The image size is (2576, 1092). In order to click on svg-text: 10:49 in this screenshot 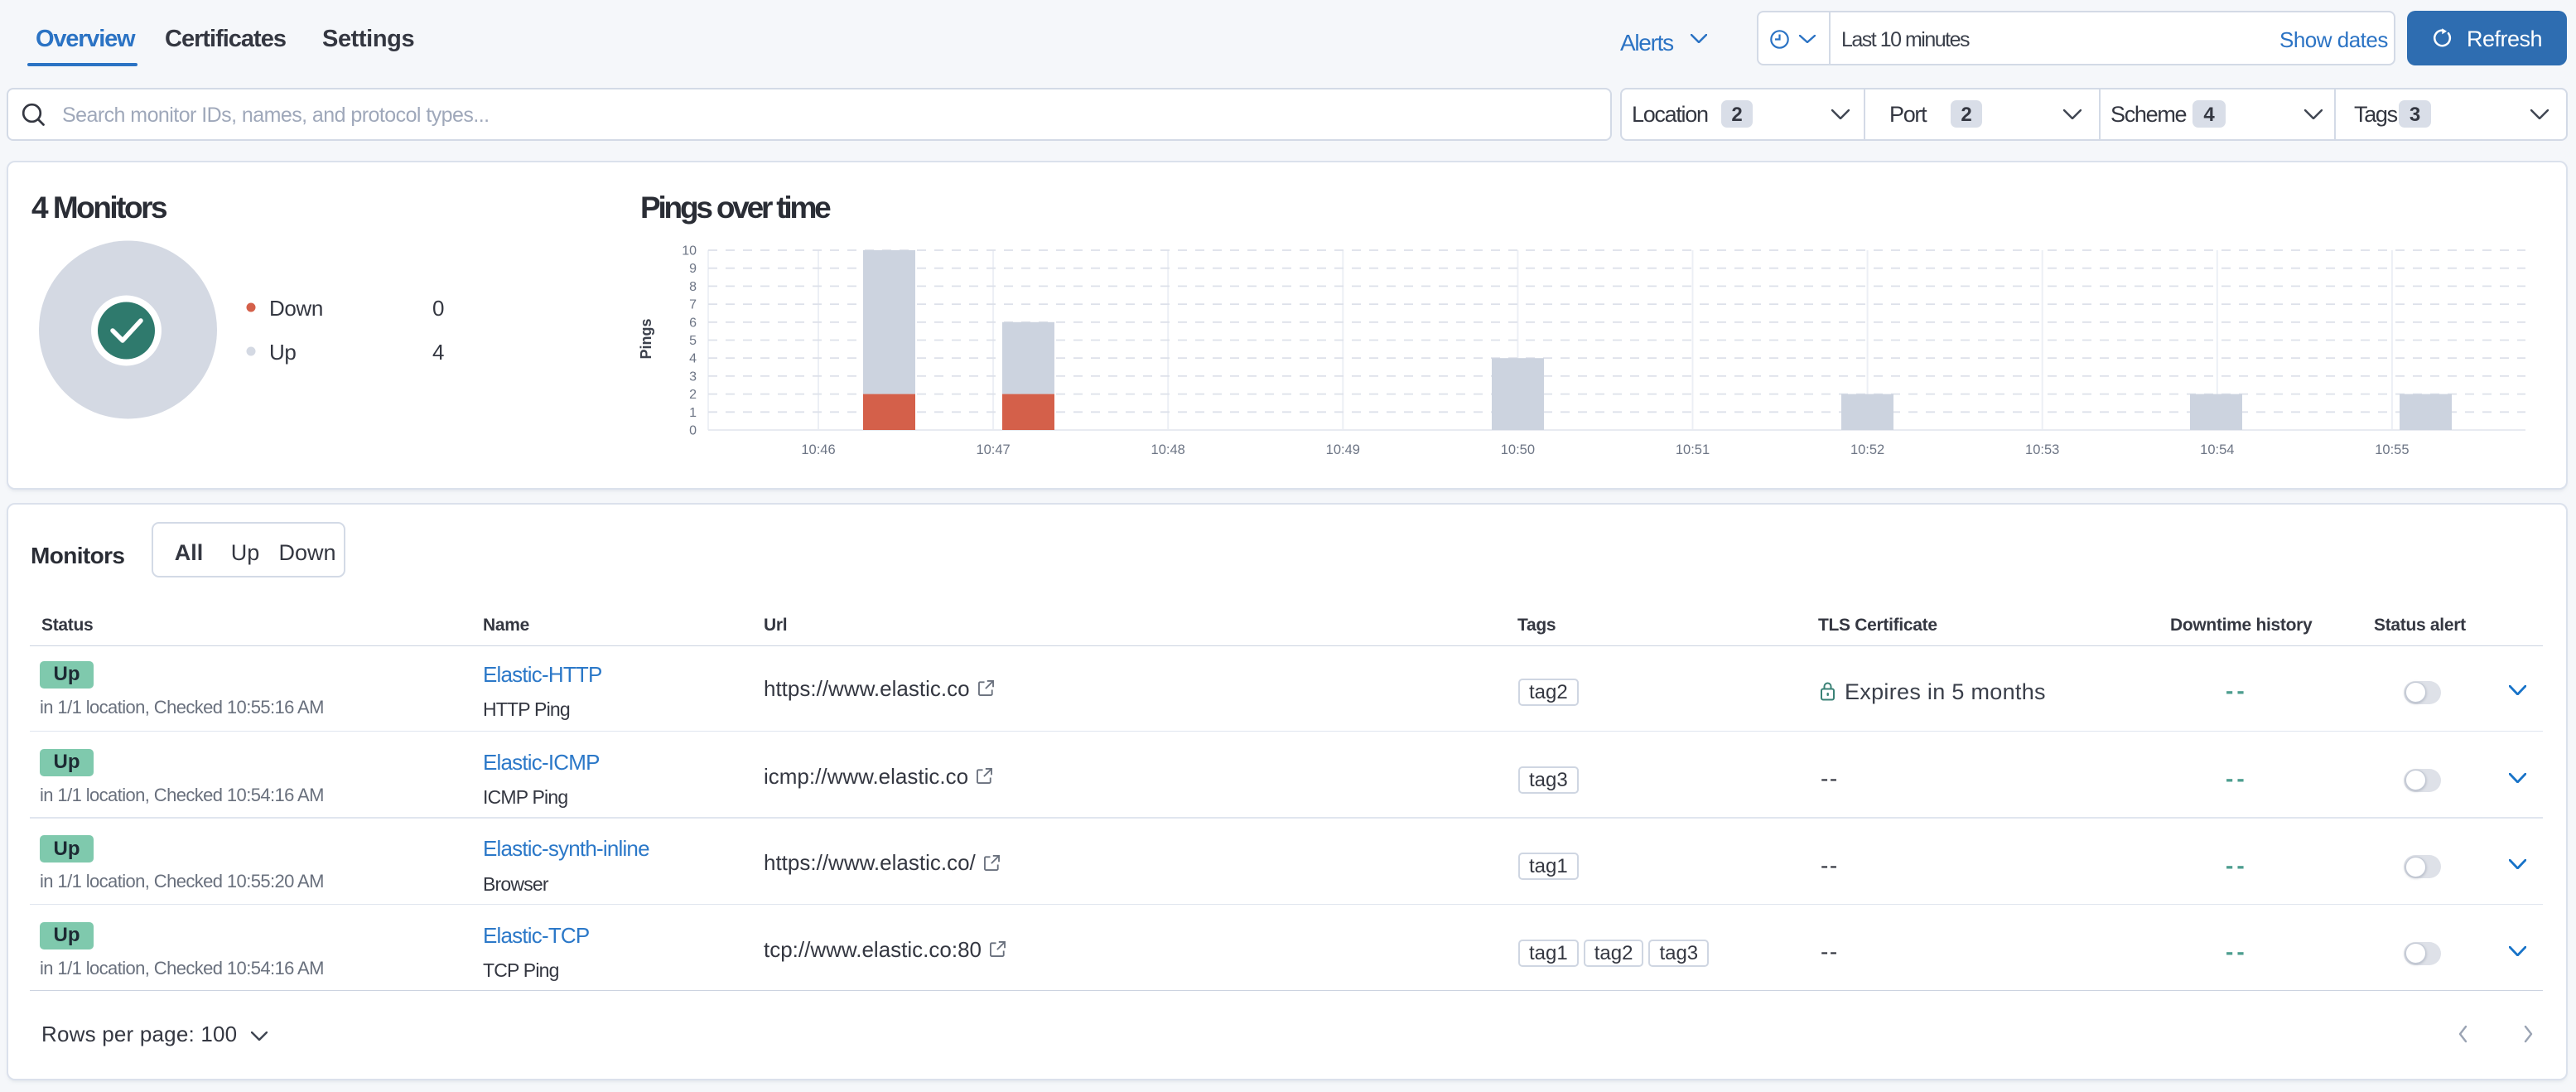, I will do `click(1343, 449)`.